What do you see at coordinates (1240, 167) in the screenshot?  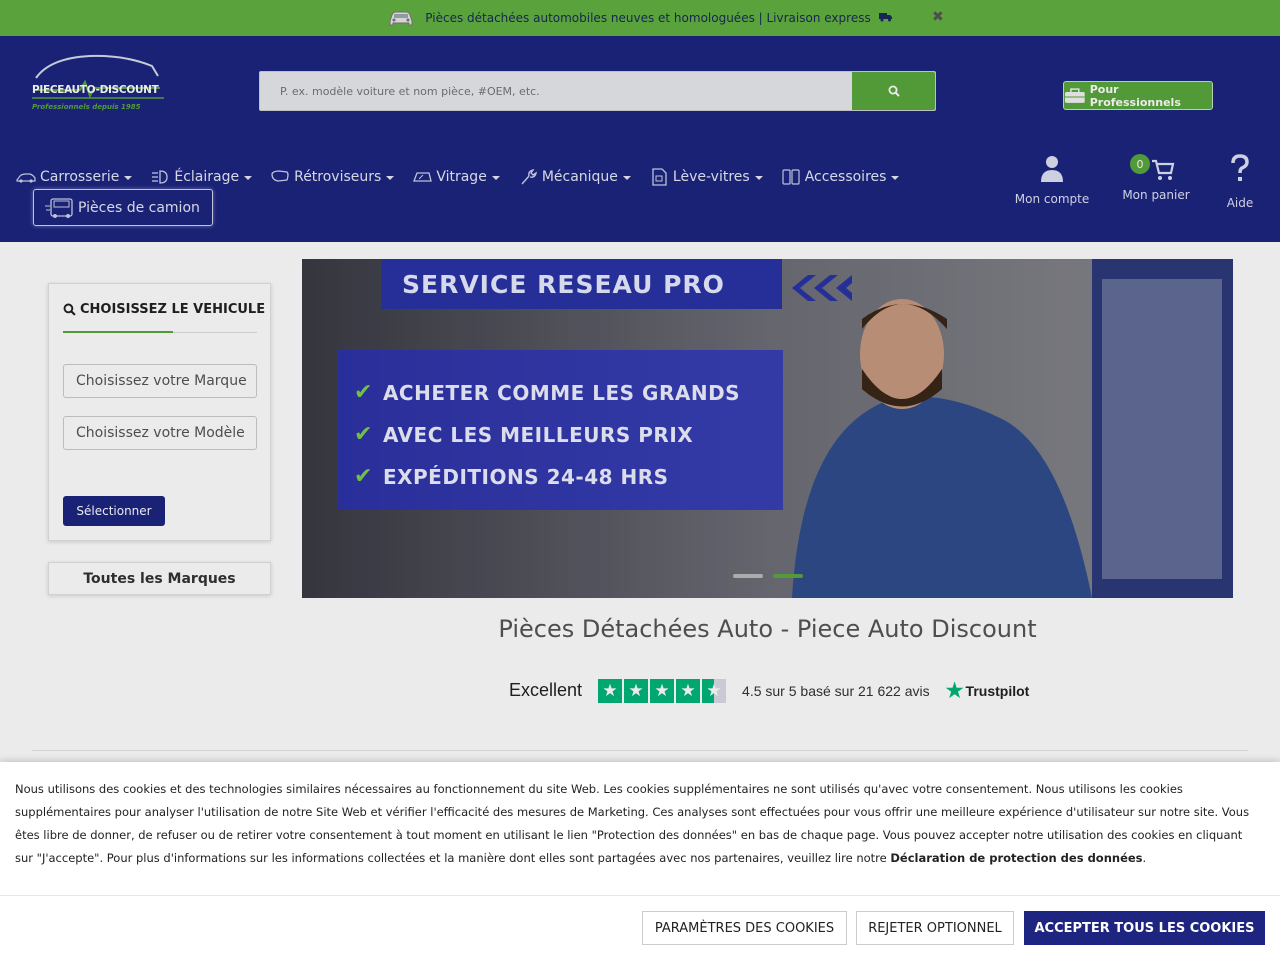 I see `question-icon` at bounding box center [1240, 167].